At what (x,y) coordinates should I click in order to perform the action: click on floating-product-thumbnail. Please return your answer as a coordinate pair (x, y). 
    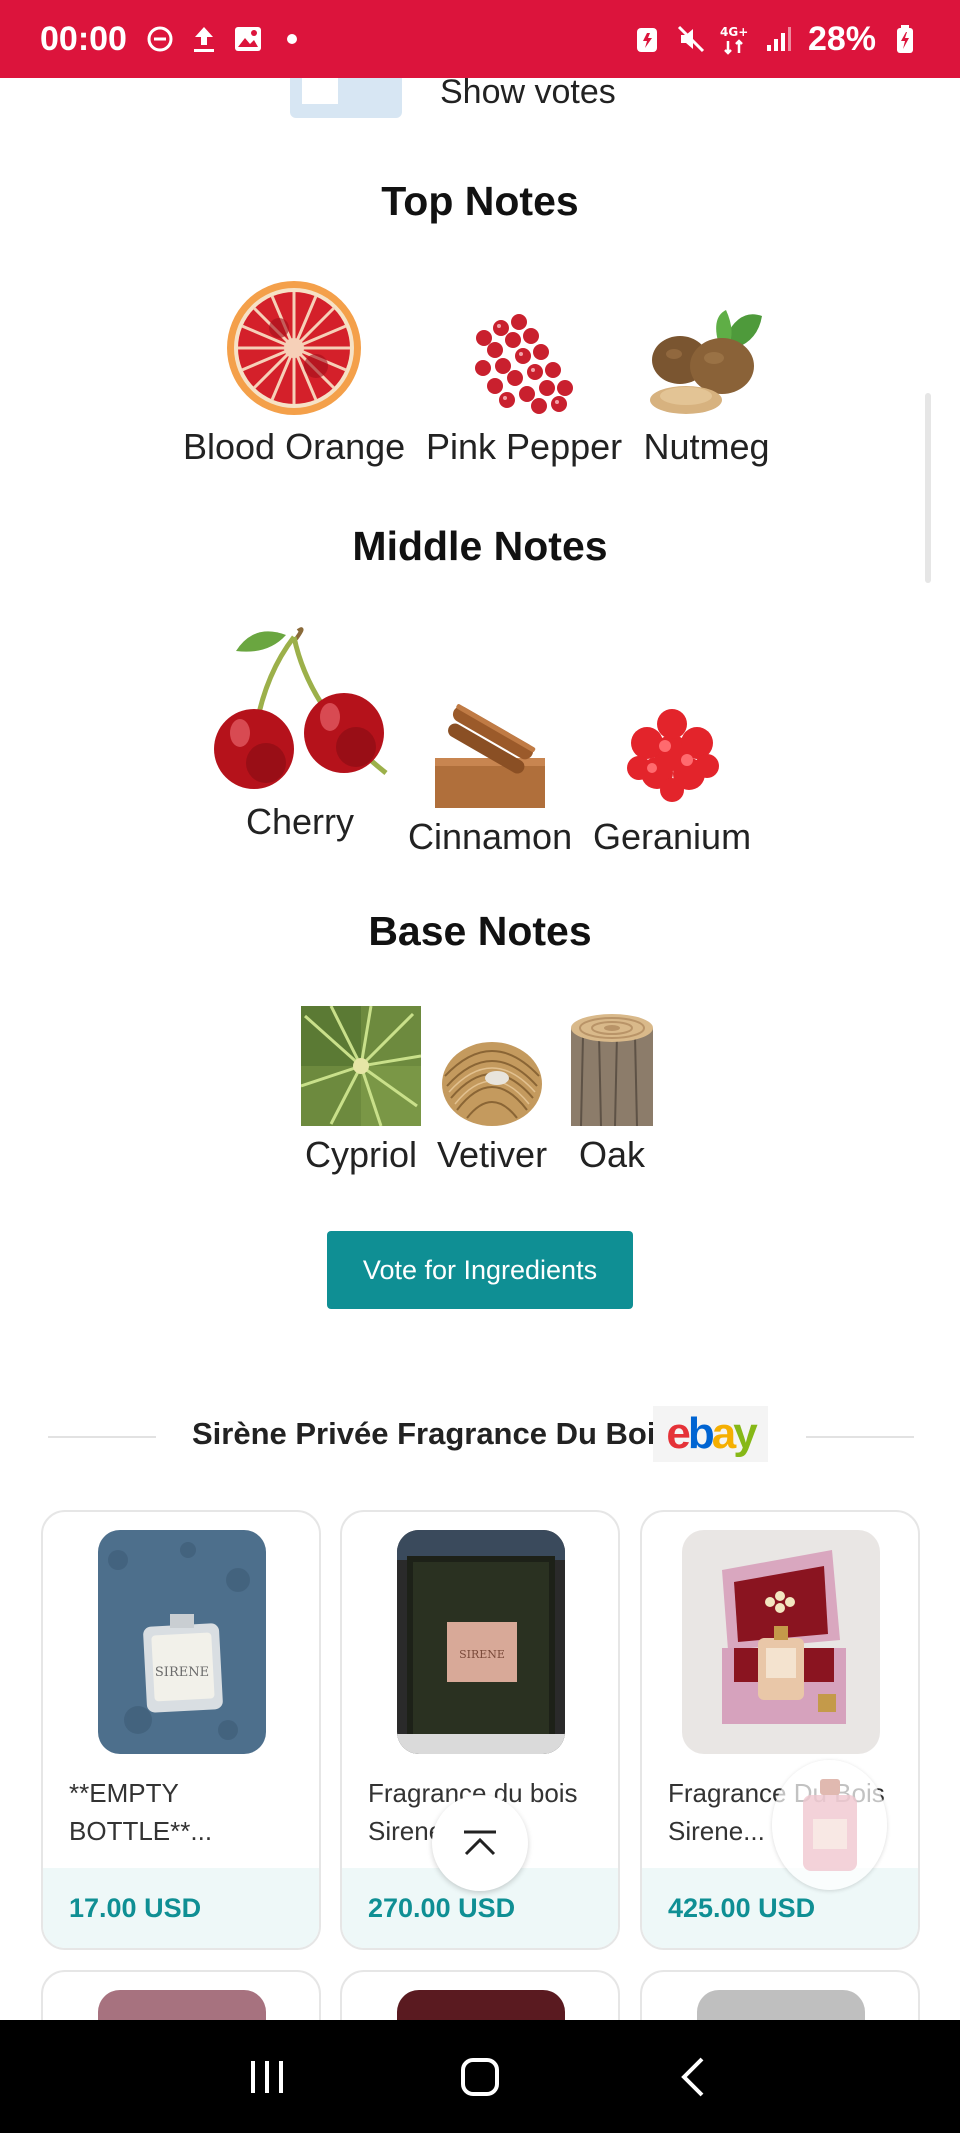
    Looking at the image, I should click on (829, 1825).